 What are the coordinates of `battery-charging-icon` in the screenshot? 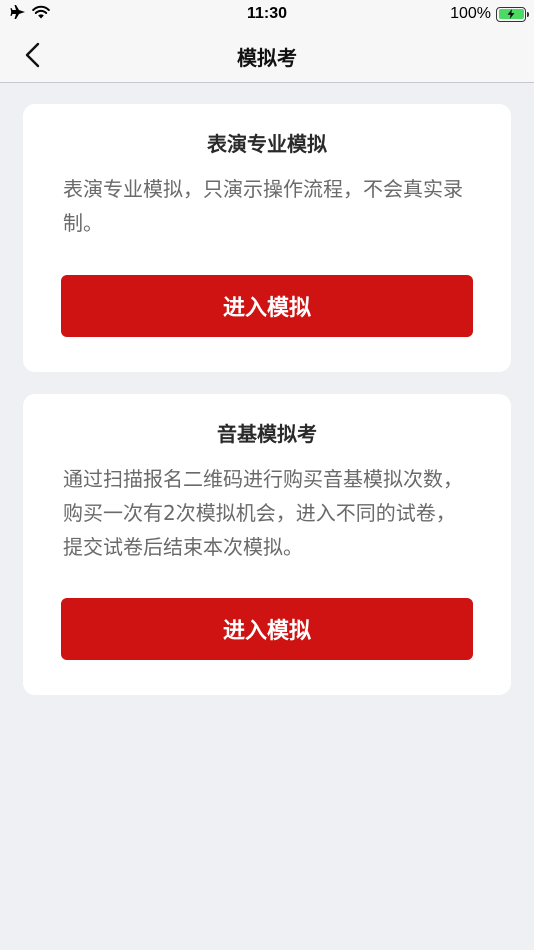 It's located at (512, 14).